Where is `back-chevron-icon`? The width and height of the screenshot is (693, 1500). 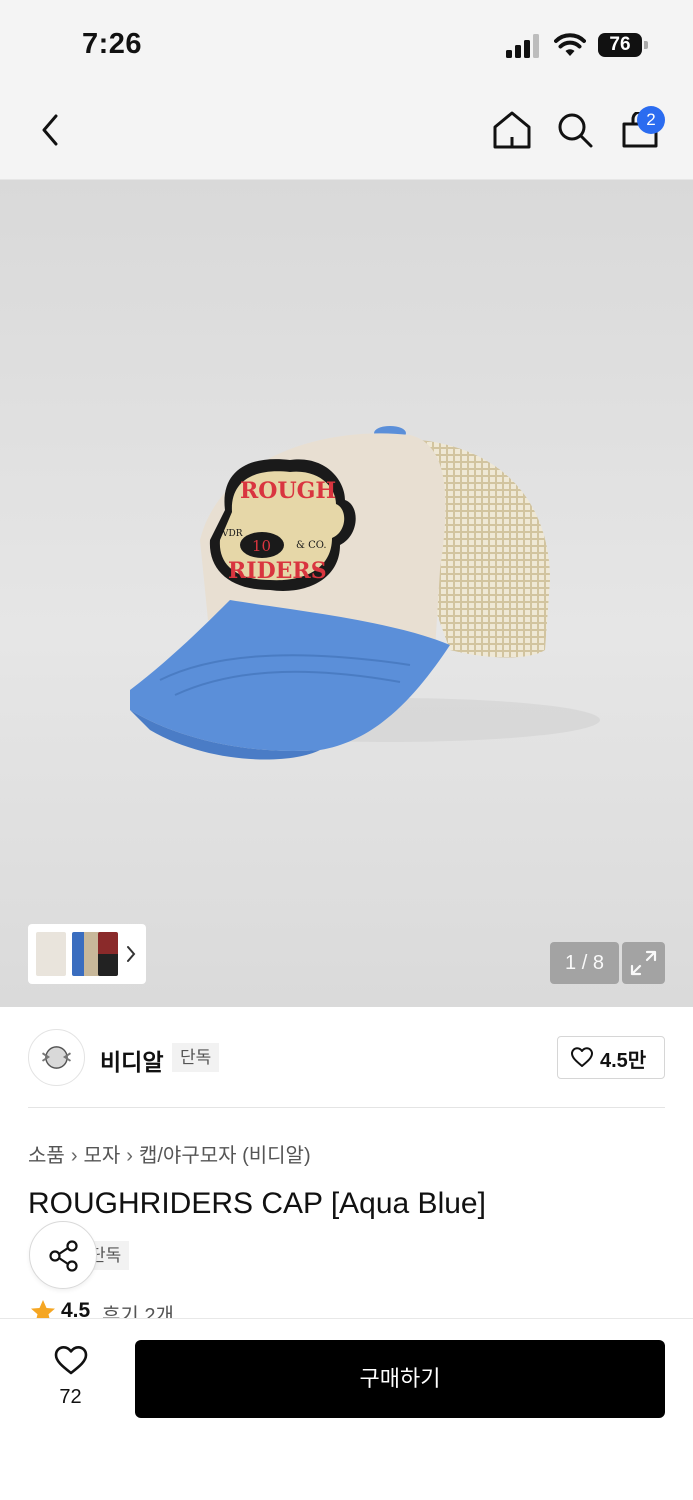 back-chevron-icon is located at coordinates (51, 130).